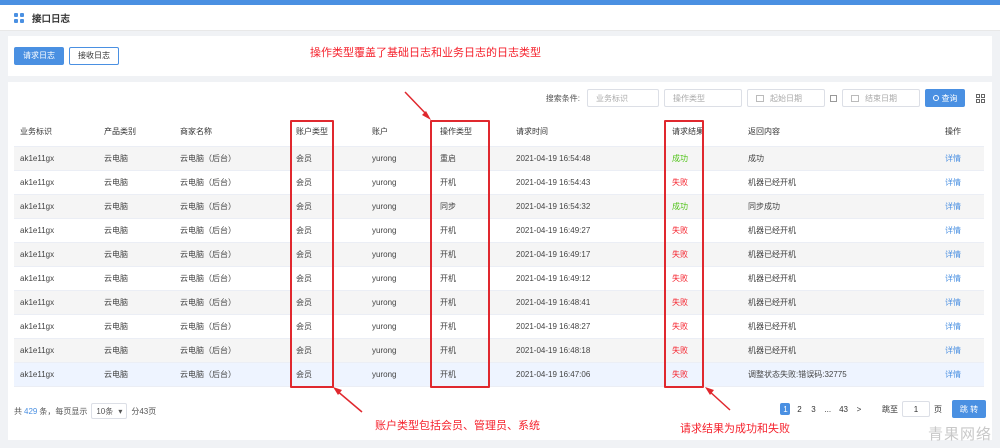  Describe the element at coordinates (623, 98) in the screenshot. I see `business-id-input: 业务标识` at that location.